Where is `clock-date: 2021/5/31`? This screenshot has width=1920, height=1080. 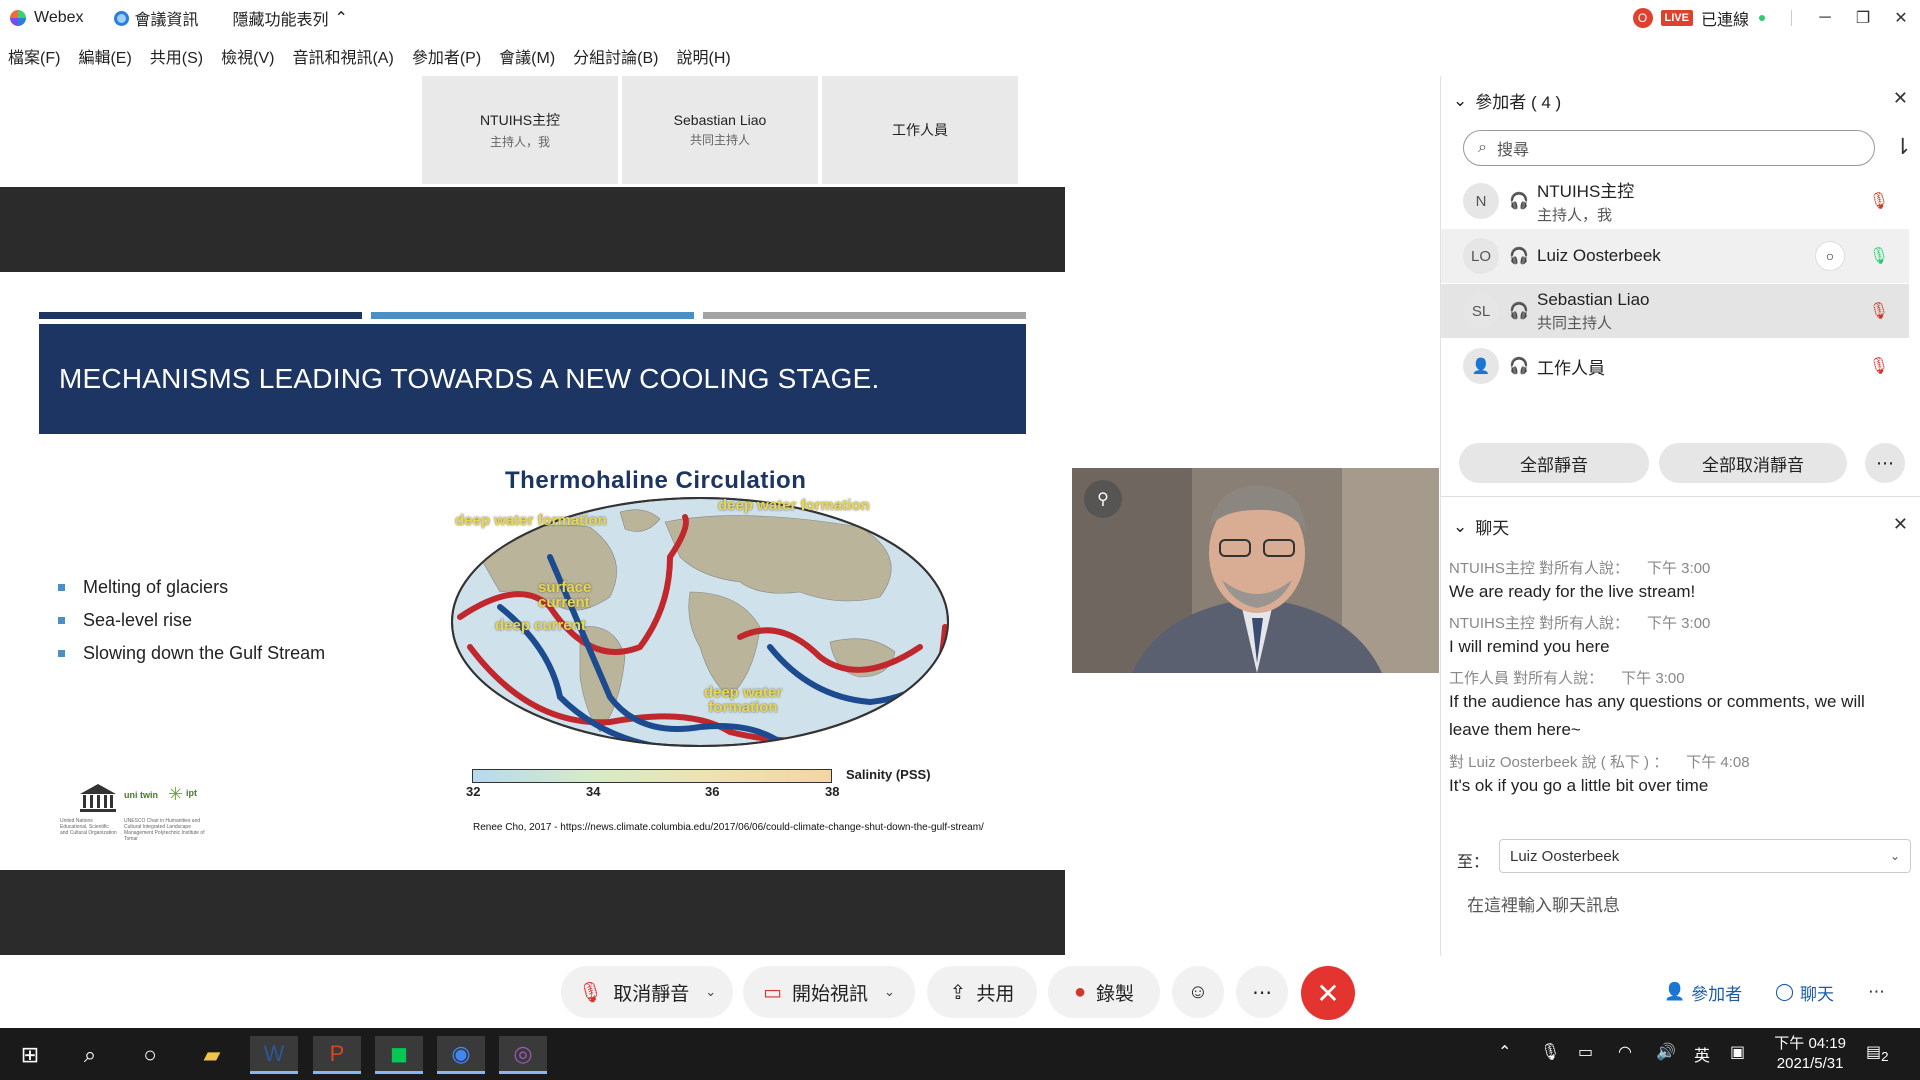
clock-date: 2021/5/31 is located at coordinates (1810, 1063).